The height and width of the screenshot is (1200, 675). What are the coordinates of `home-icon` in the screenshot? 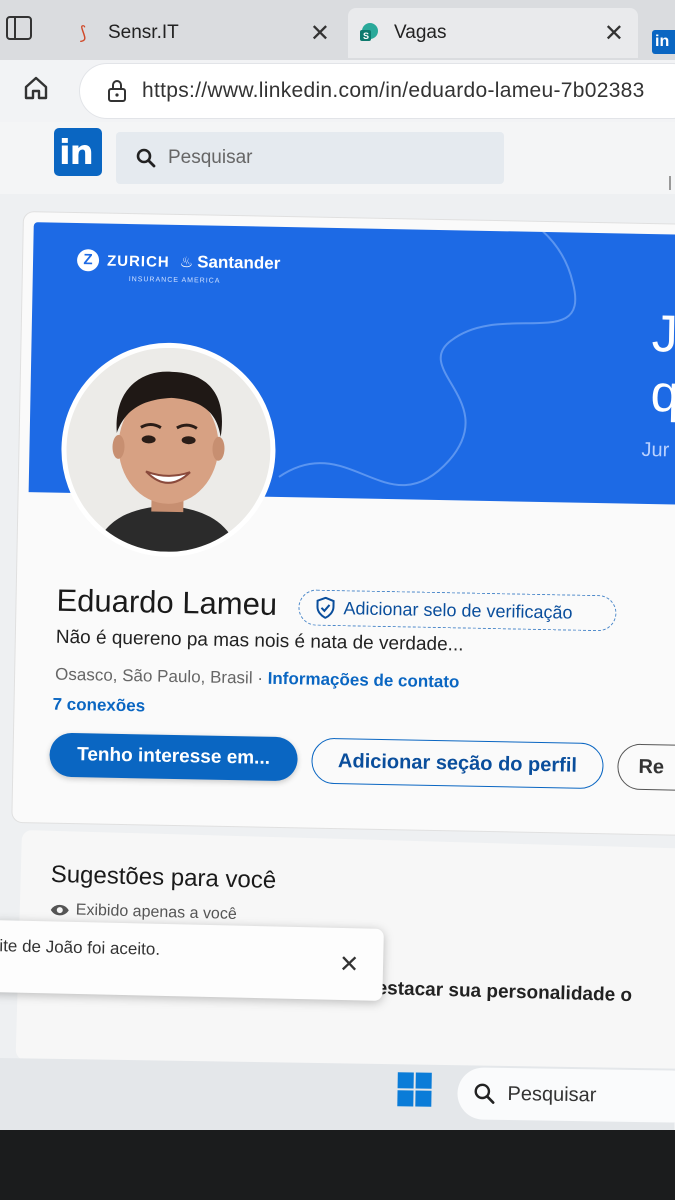 It's located at (36, 88).